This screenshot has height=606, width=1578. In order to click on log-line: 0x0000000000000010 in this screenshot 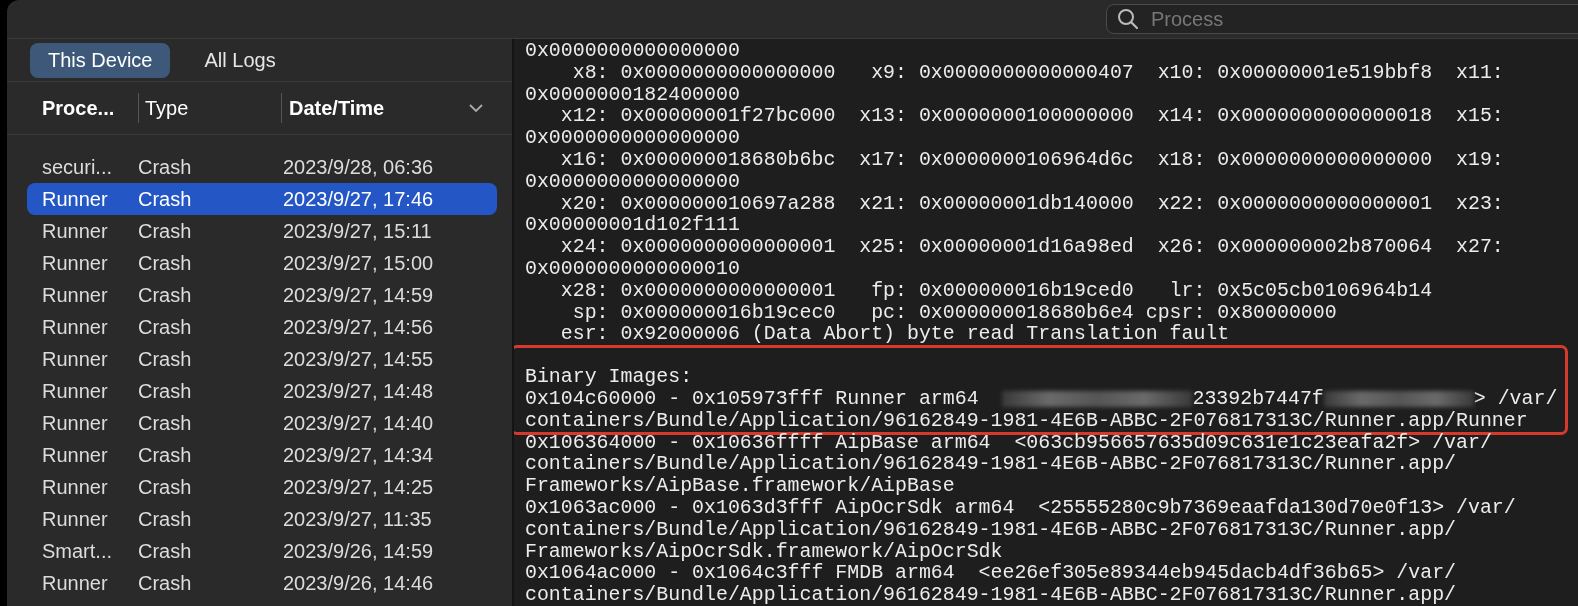, I will do `click(633, 268)`.